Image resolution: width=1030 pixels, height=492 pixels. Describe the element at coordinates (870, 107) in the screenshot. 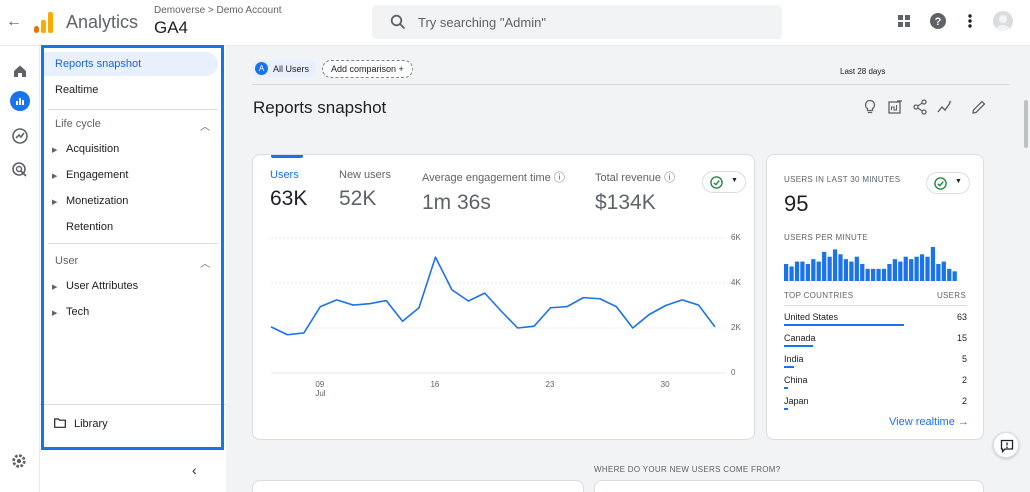

I see `insights-icon` at that location.